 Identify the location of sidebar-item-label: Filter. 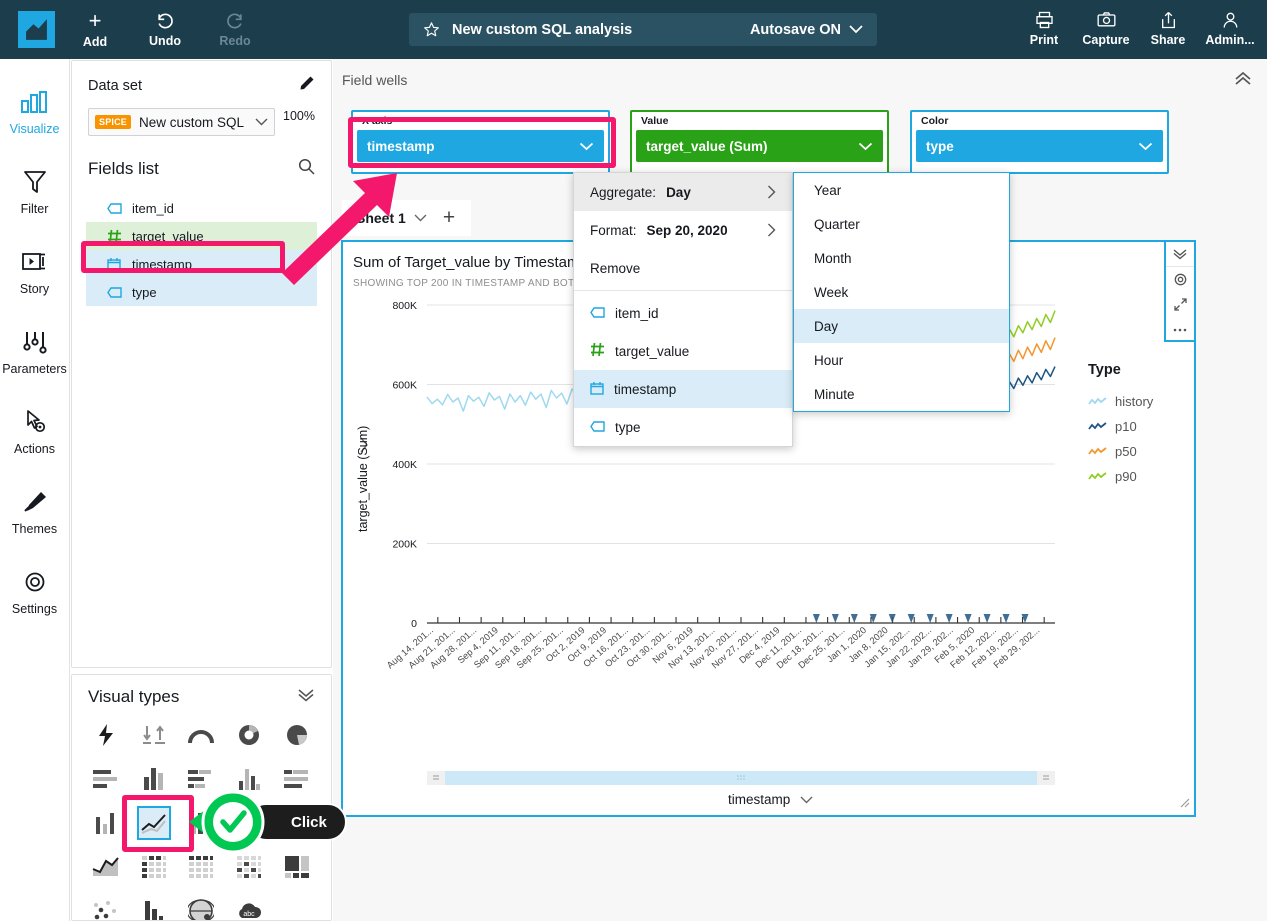
(34, 208).